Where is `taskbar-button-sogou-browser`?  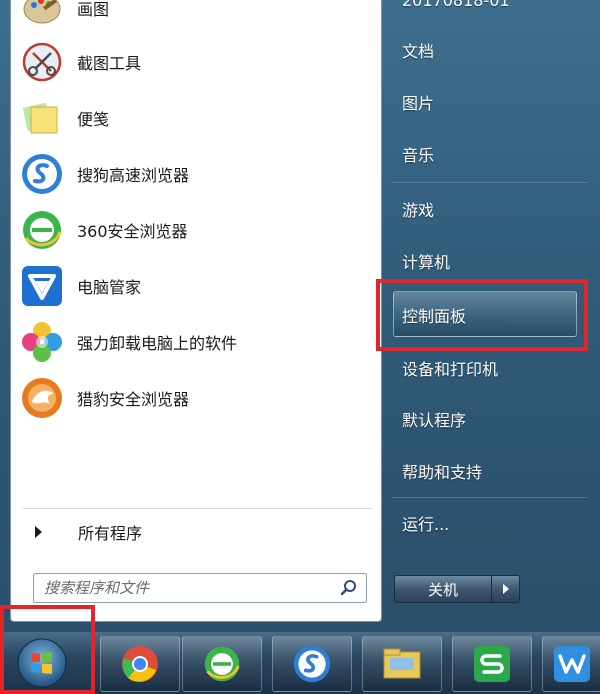
taskbar-button-sogou-browser is located at coordinates (312, 664).